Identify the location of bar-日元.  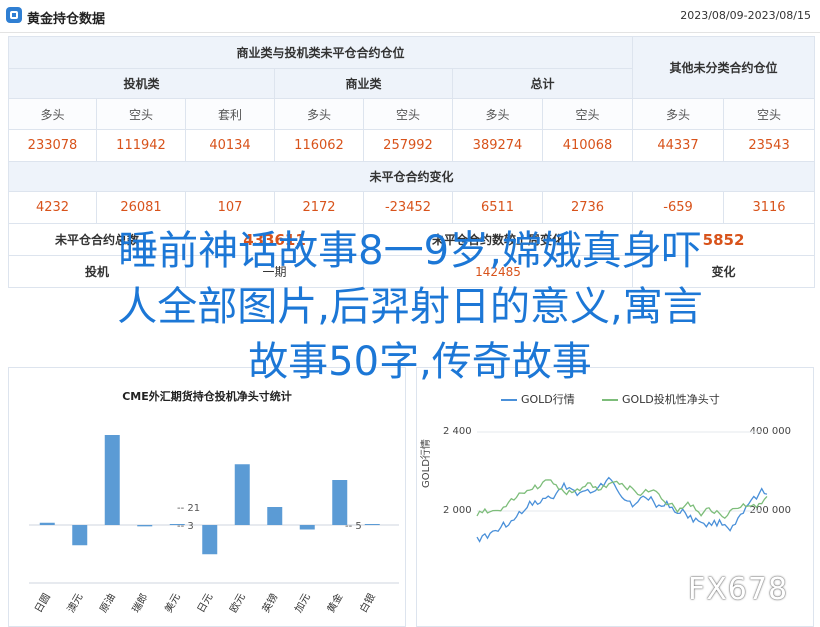
(210, 540).